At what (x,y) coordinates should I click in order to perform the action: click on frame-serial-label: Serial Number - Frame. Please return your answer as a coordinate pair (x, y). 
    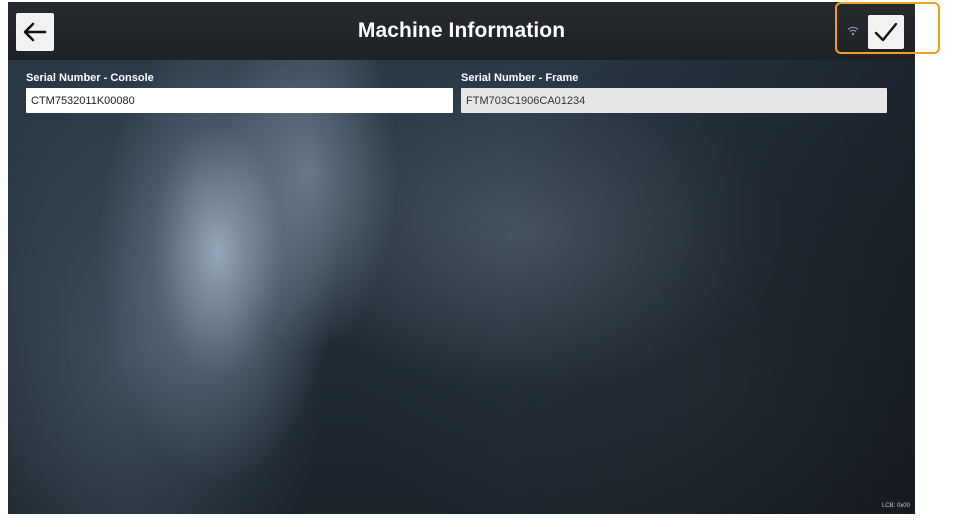
    Looking at the image, I should click on (520, 78).